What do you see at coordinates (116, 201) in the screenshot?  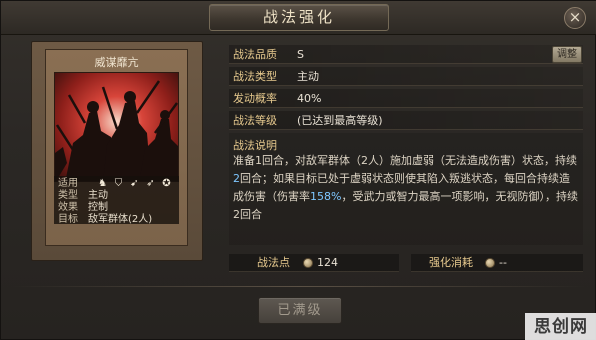 I see `skill-card-info: 适用 ♞ ⛉ ➹ ➶ ✪ 类型 主动 效果 控制 目标 敌军群体(2人)` at bounding box center [116, 201].